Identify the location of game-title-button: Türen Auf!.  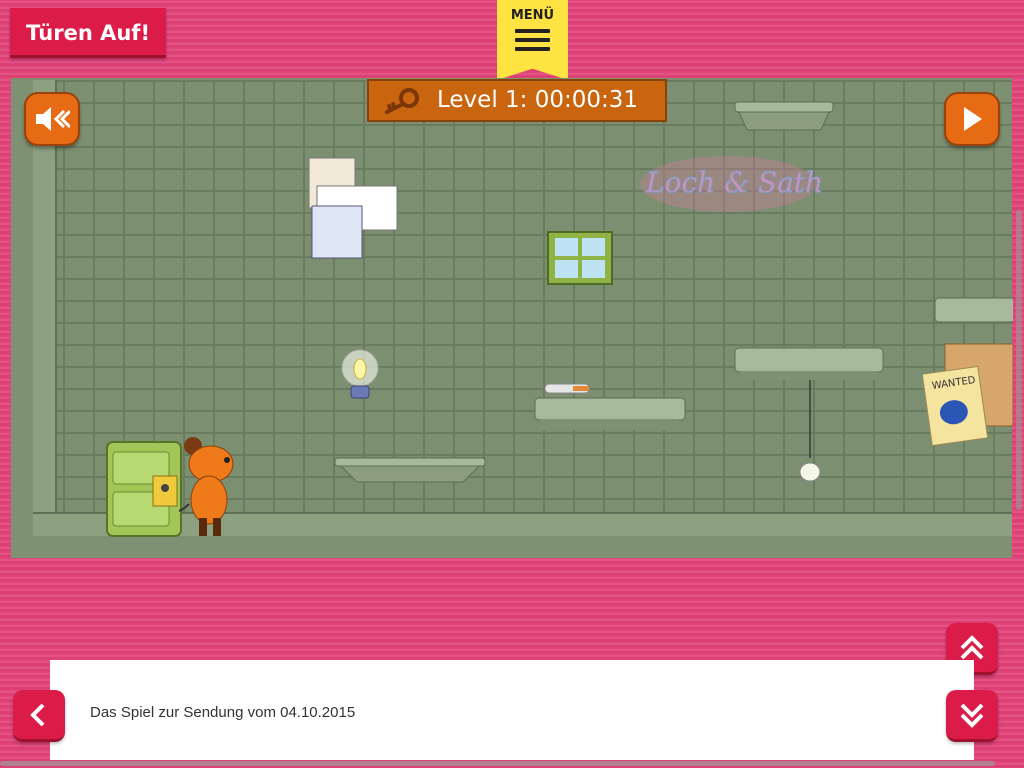
(88, 33).